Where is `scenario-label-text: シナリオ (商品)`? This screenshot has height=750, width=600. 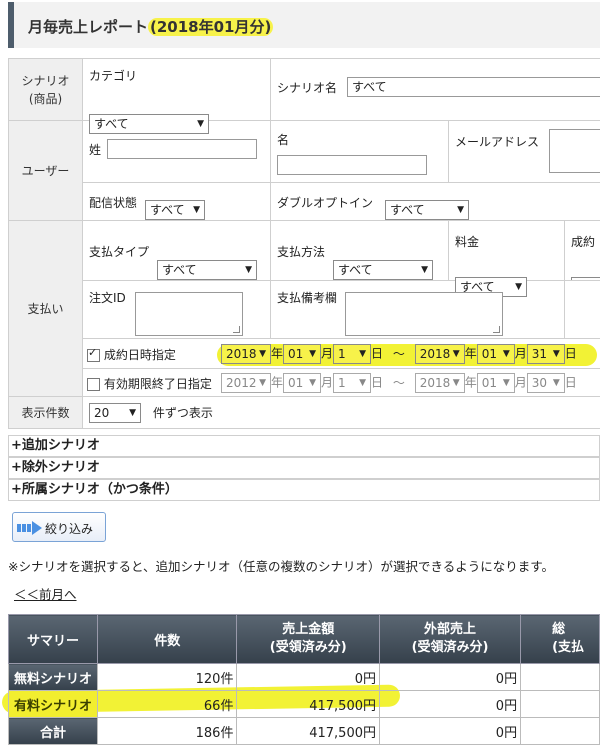 scenario-label-text: シナリオ (商品) is located at coordinates (45, 89).